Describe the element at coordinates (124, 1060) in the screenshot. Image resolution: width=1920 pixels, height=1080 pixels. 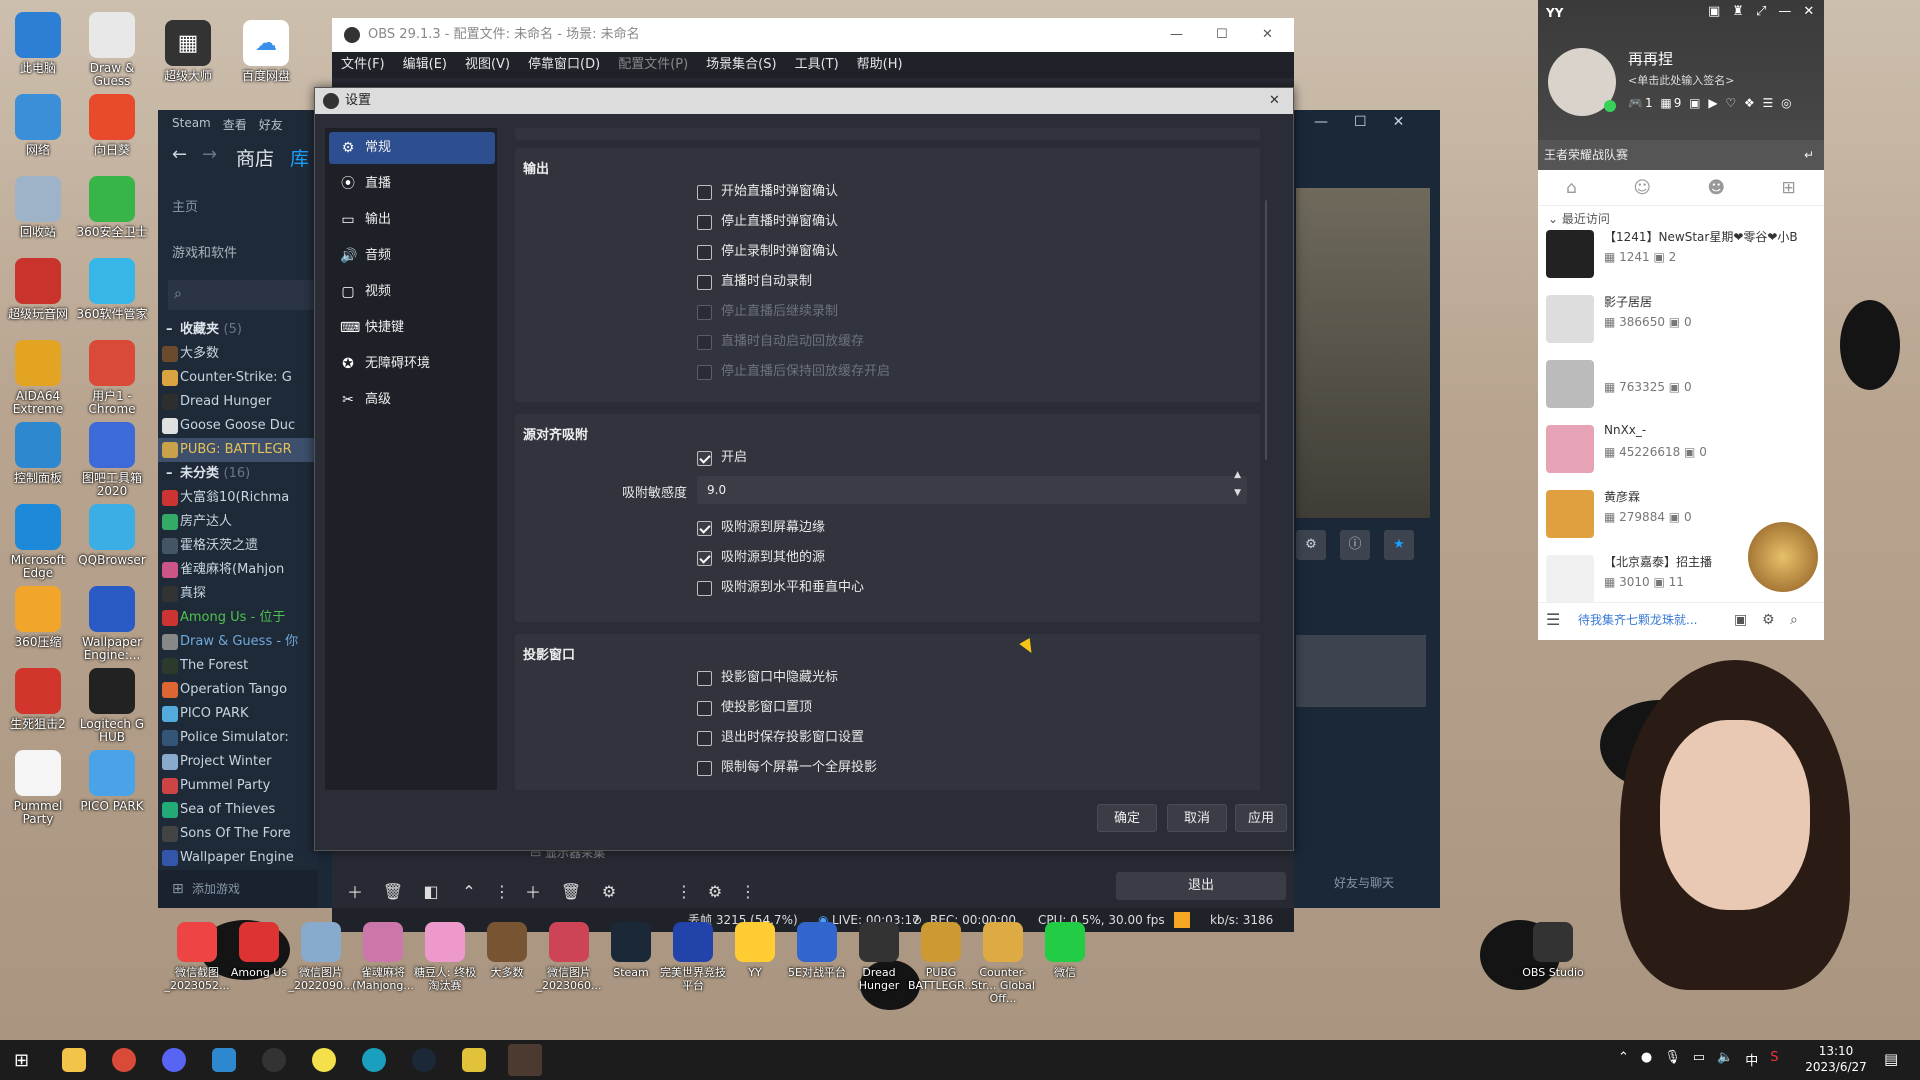
I see `chrome-icon` at that location.